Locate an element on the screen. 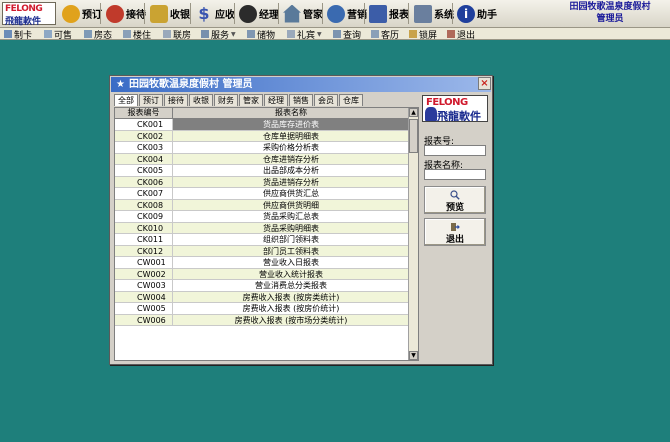  tab-members: 会员 is located at coordinates (326, 100).